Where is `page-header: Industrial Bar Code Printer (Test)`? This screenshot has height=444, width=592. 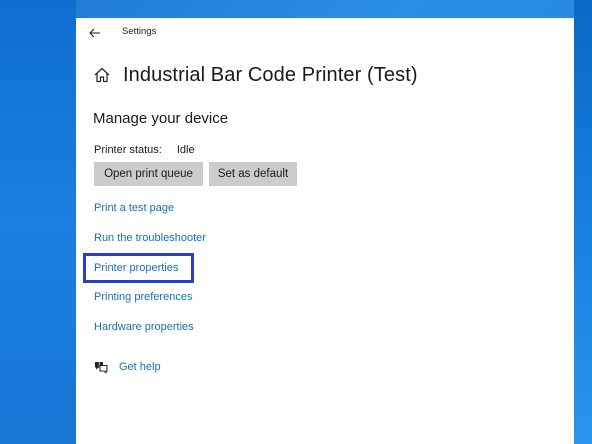 page-header: Industrial Bar Code Printer (Test) is located at coordinates (255, 75).